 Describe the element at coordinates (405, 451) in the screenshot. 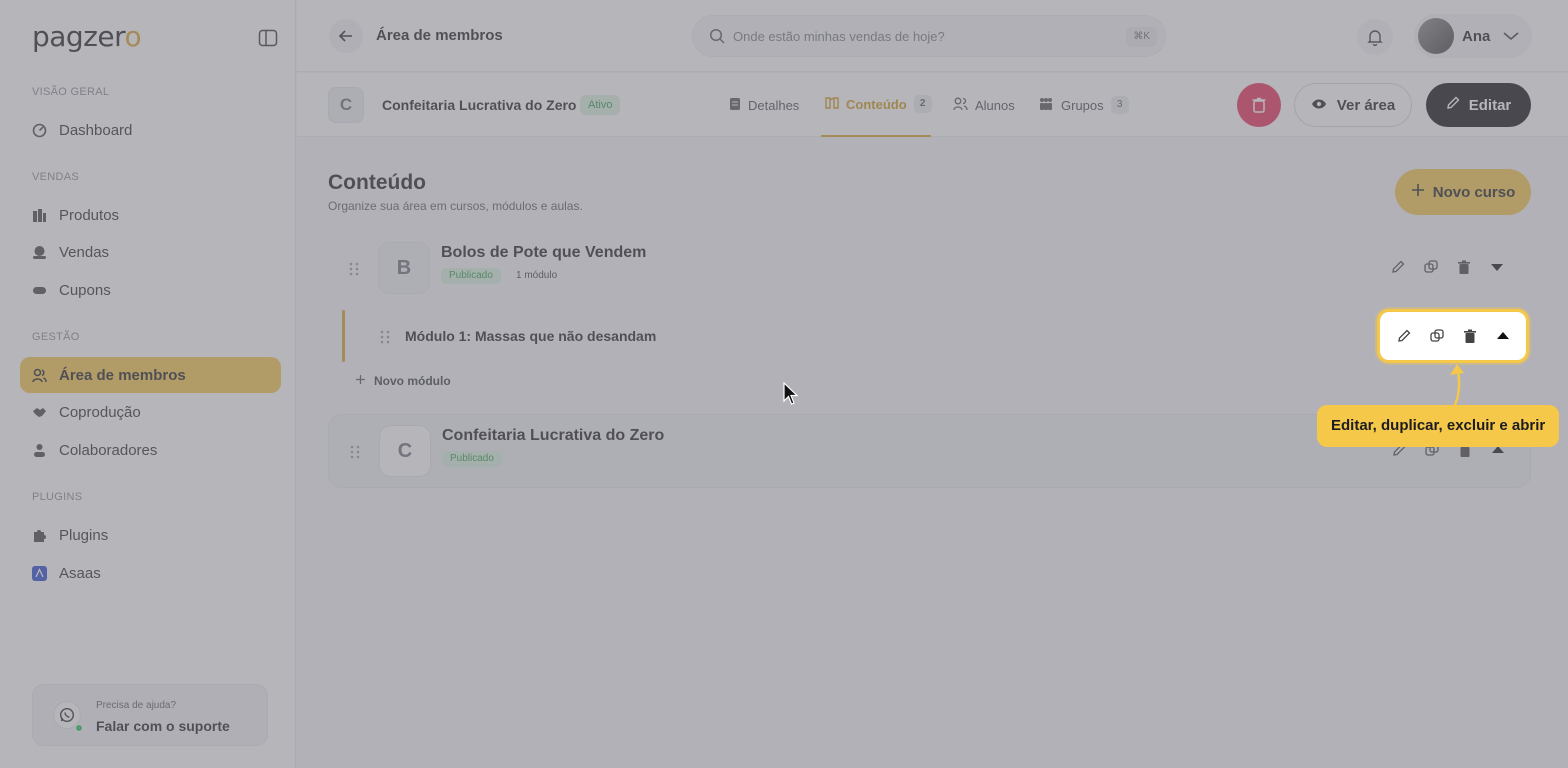

I see `course-avatar: C` at that location.